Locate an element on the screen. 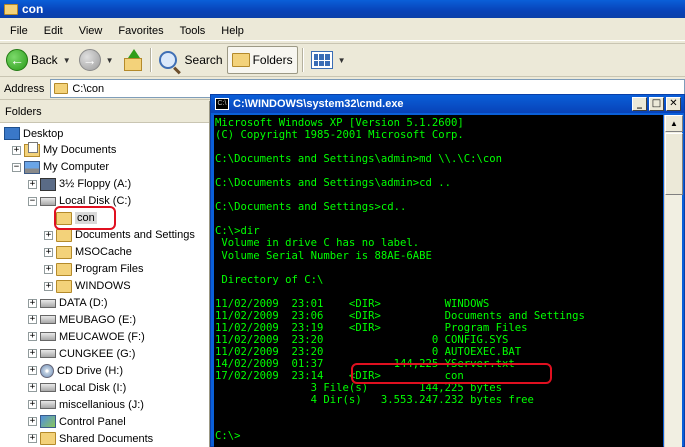 The height and width of the screenshot is (447, 685). tree-item: − My Computer is located at coordinates (60, 167).